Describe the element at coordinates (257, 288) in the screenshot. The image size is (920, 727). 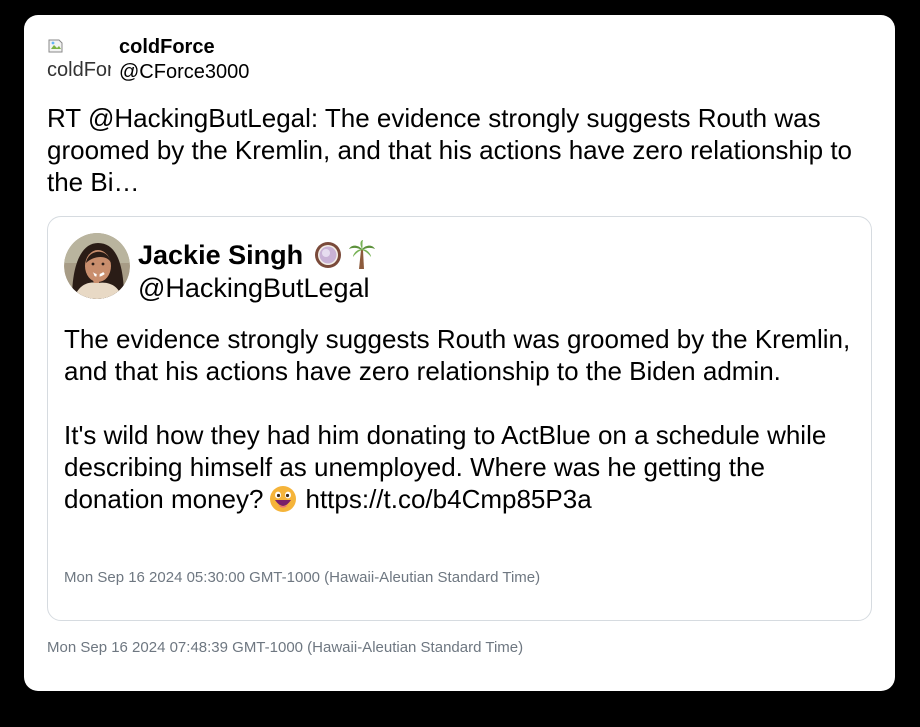
I see `quoted-author-handle: @HackingButLegal` at that location.